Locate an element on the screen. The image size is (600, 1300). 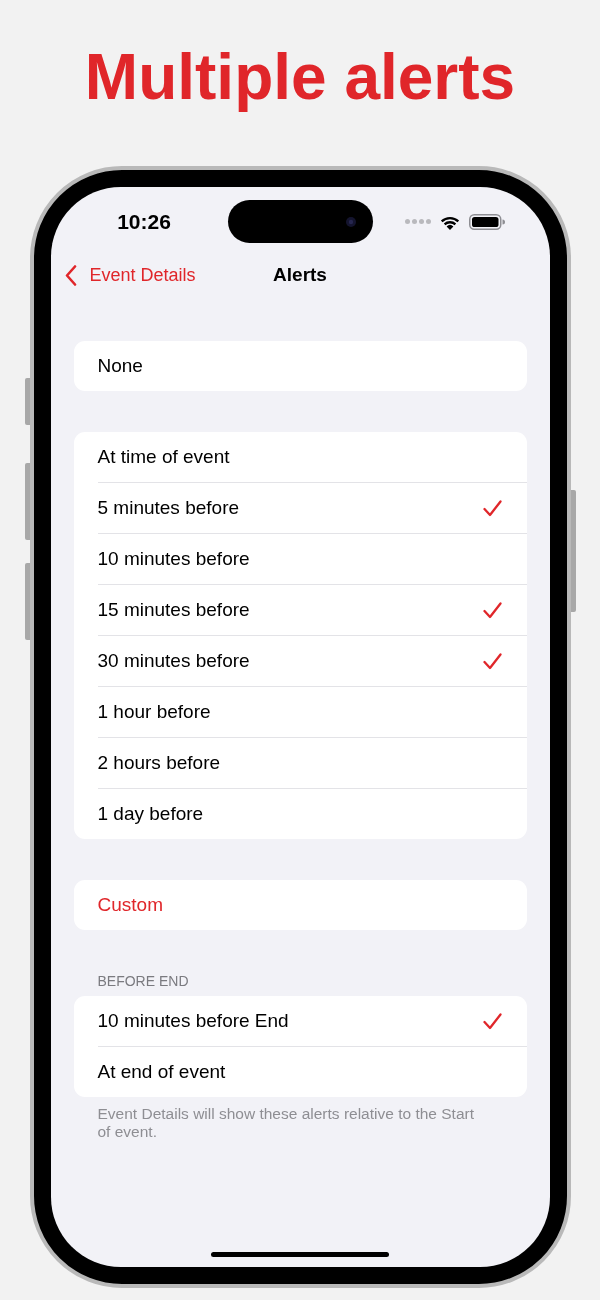
alert-option: 2 hours before is located at coordinates (300, 763).